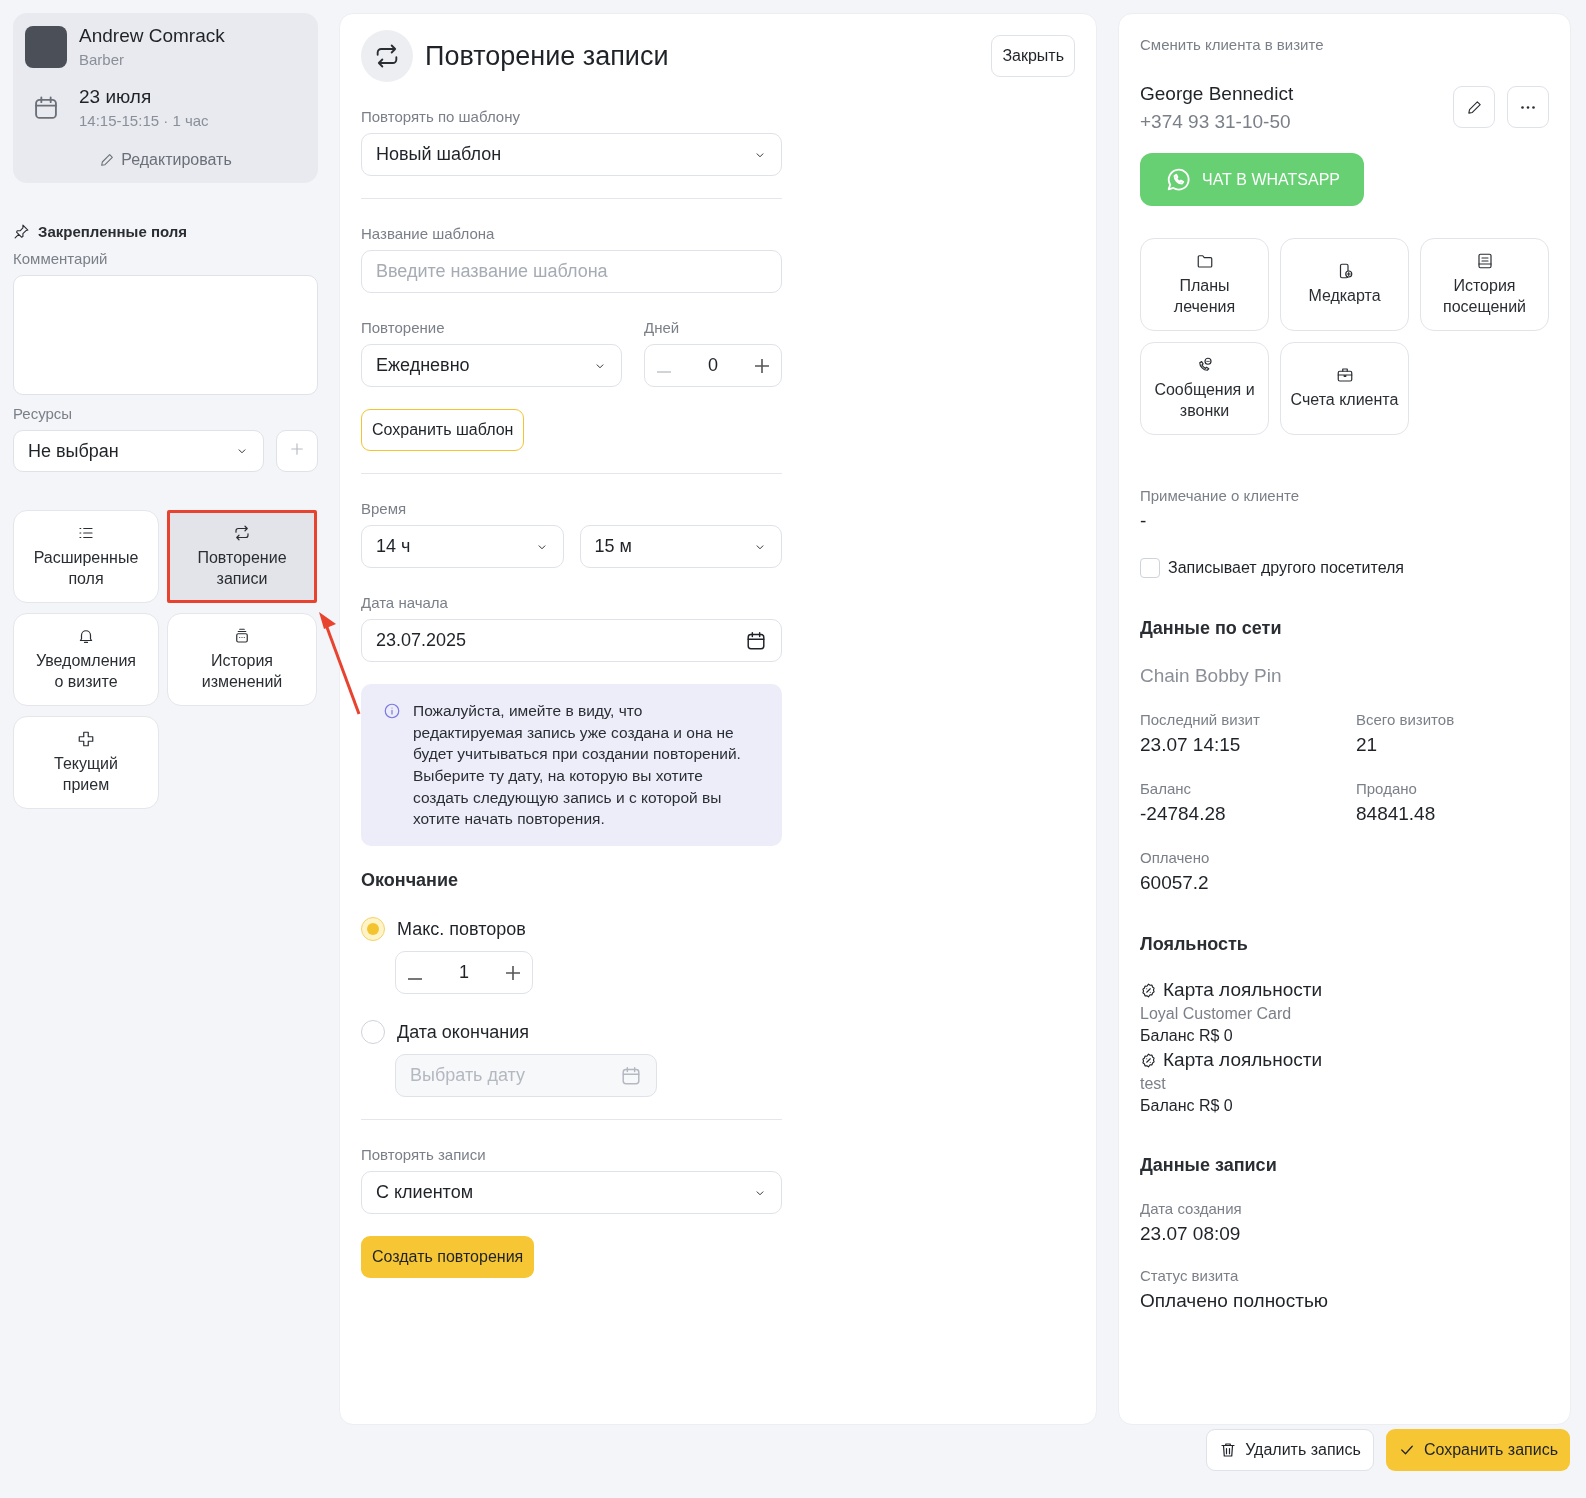 This screenshot has height=1498, width=1586. I want to click on stat-value: 23.07 14:15, so click(1191, 745).